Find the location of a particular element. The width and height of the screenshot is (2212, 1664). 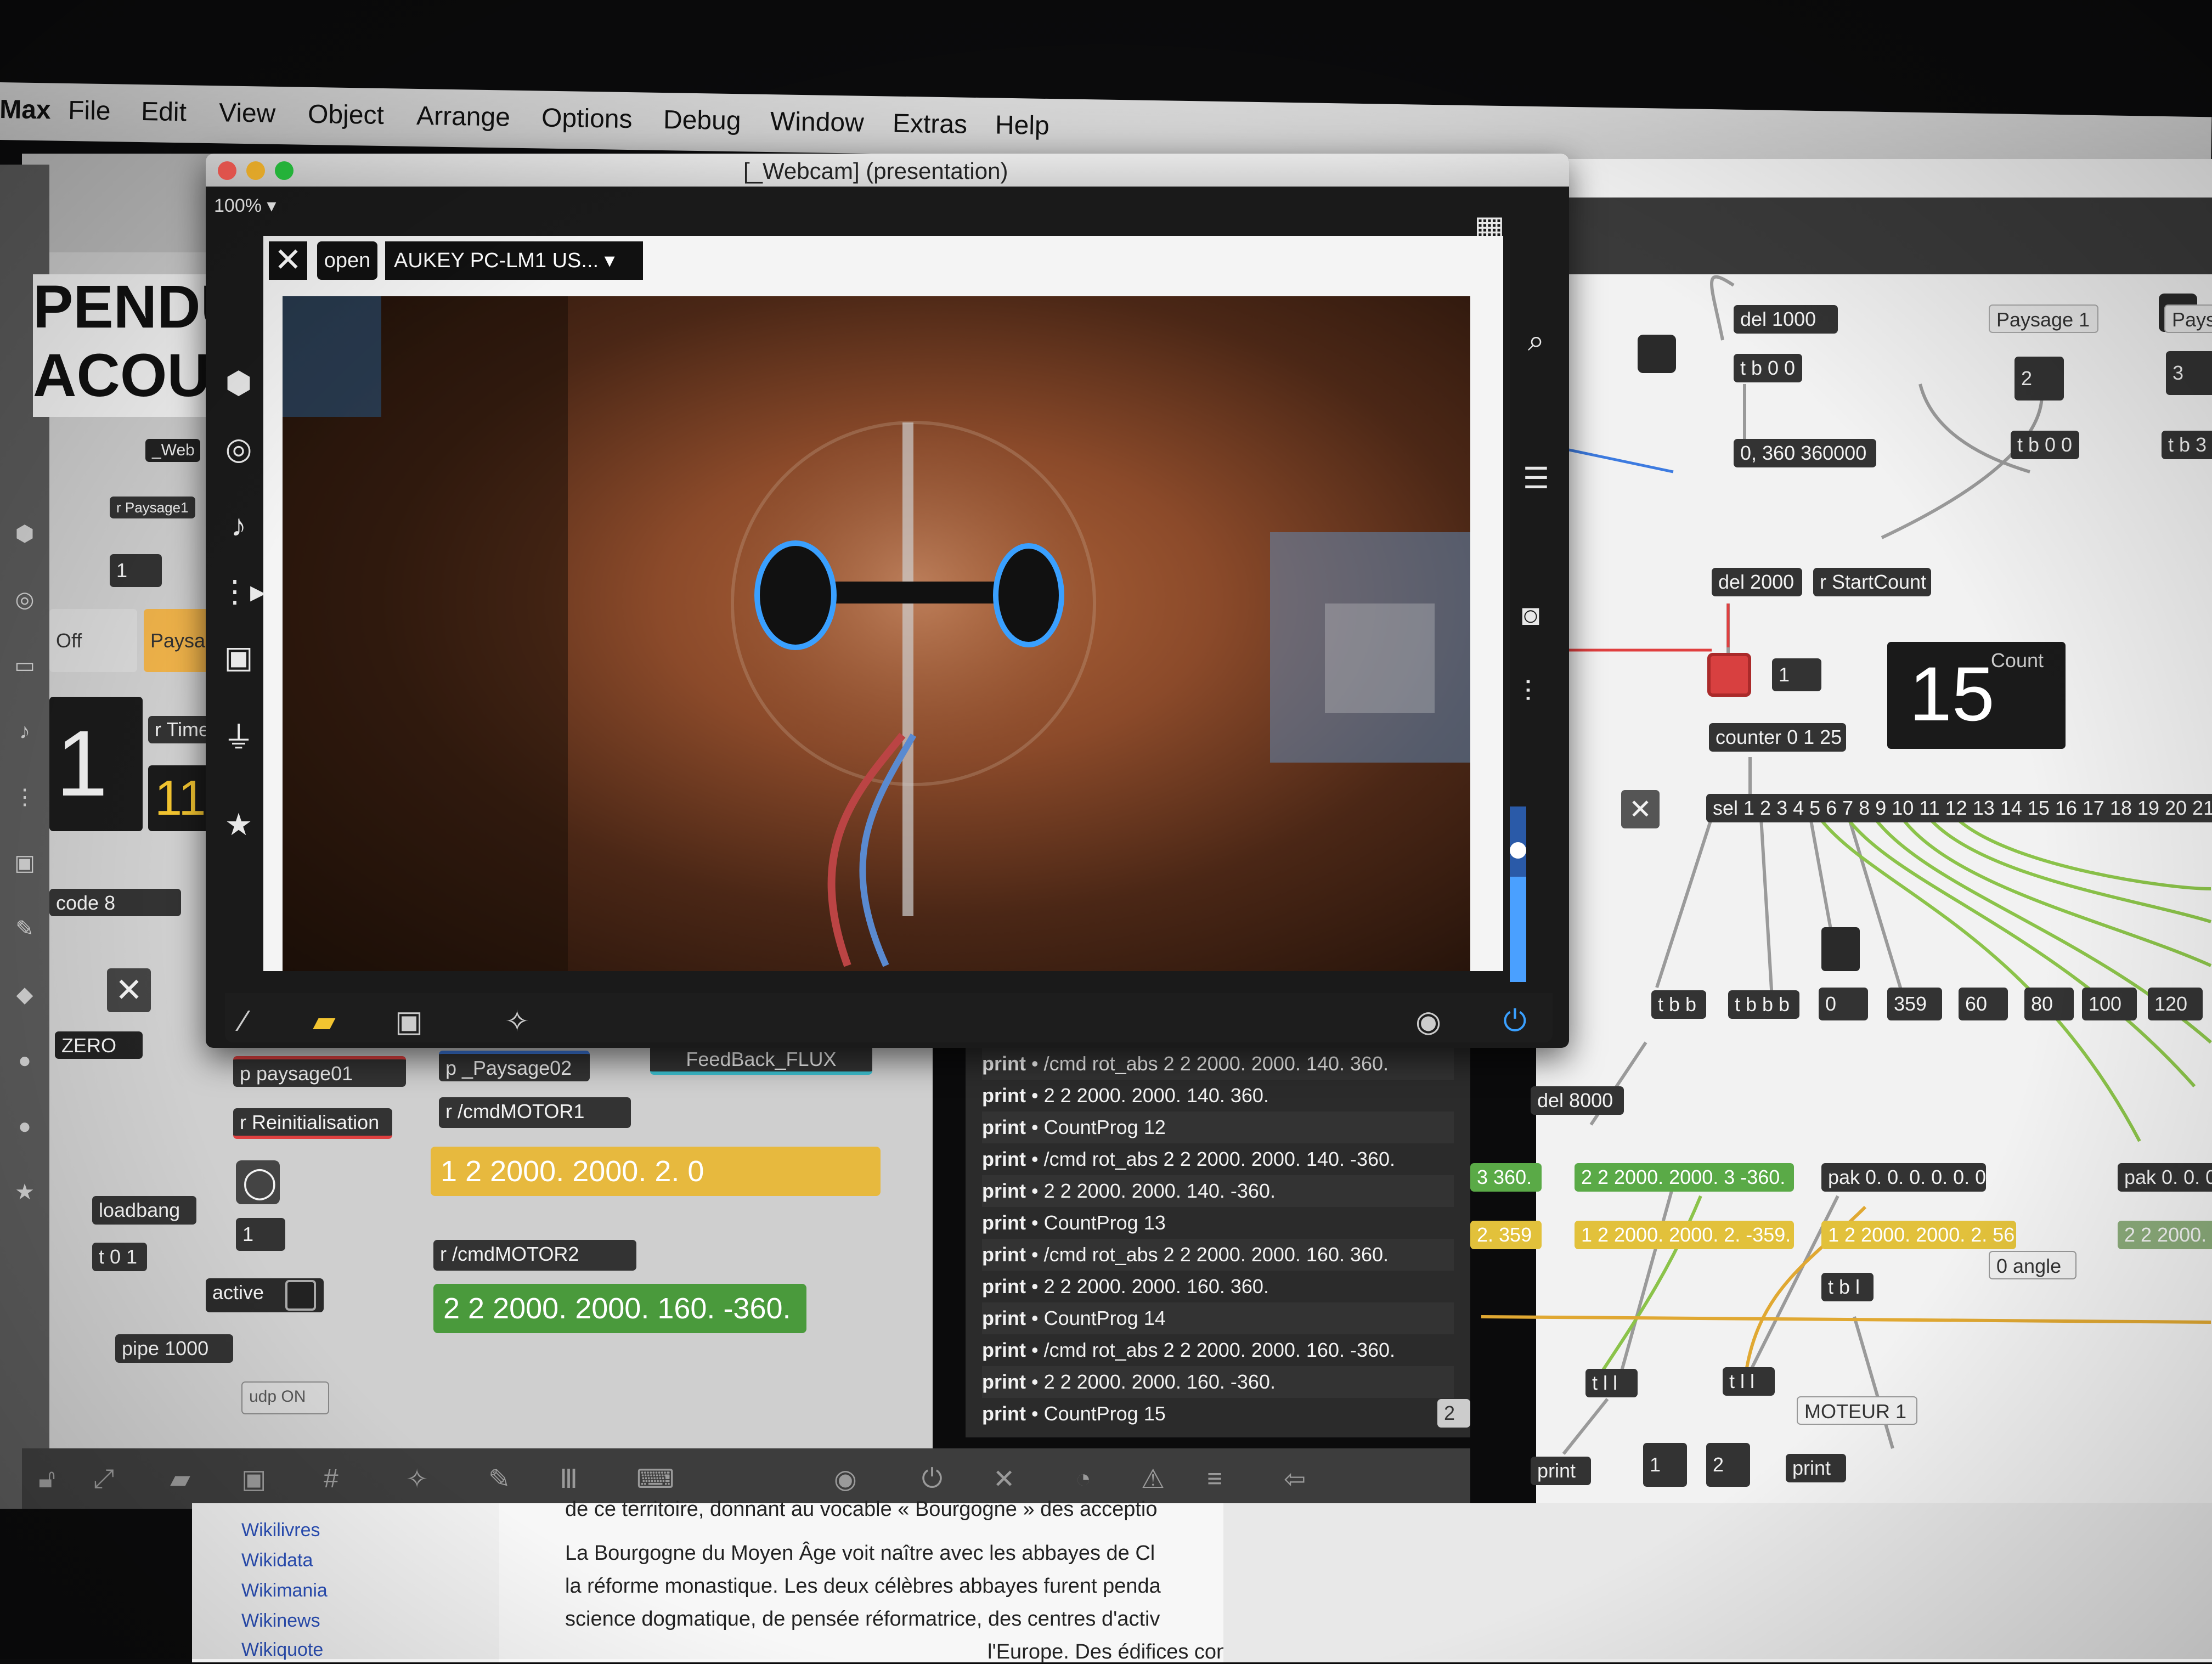

message-2: 2 is located at coordinates (2040, 379).